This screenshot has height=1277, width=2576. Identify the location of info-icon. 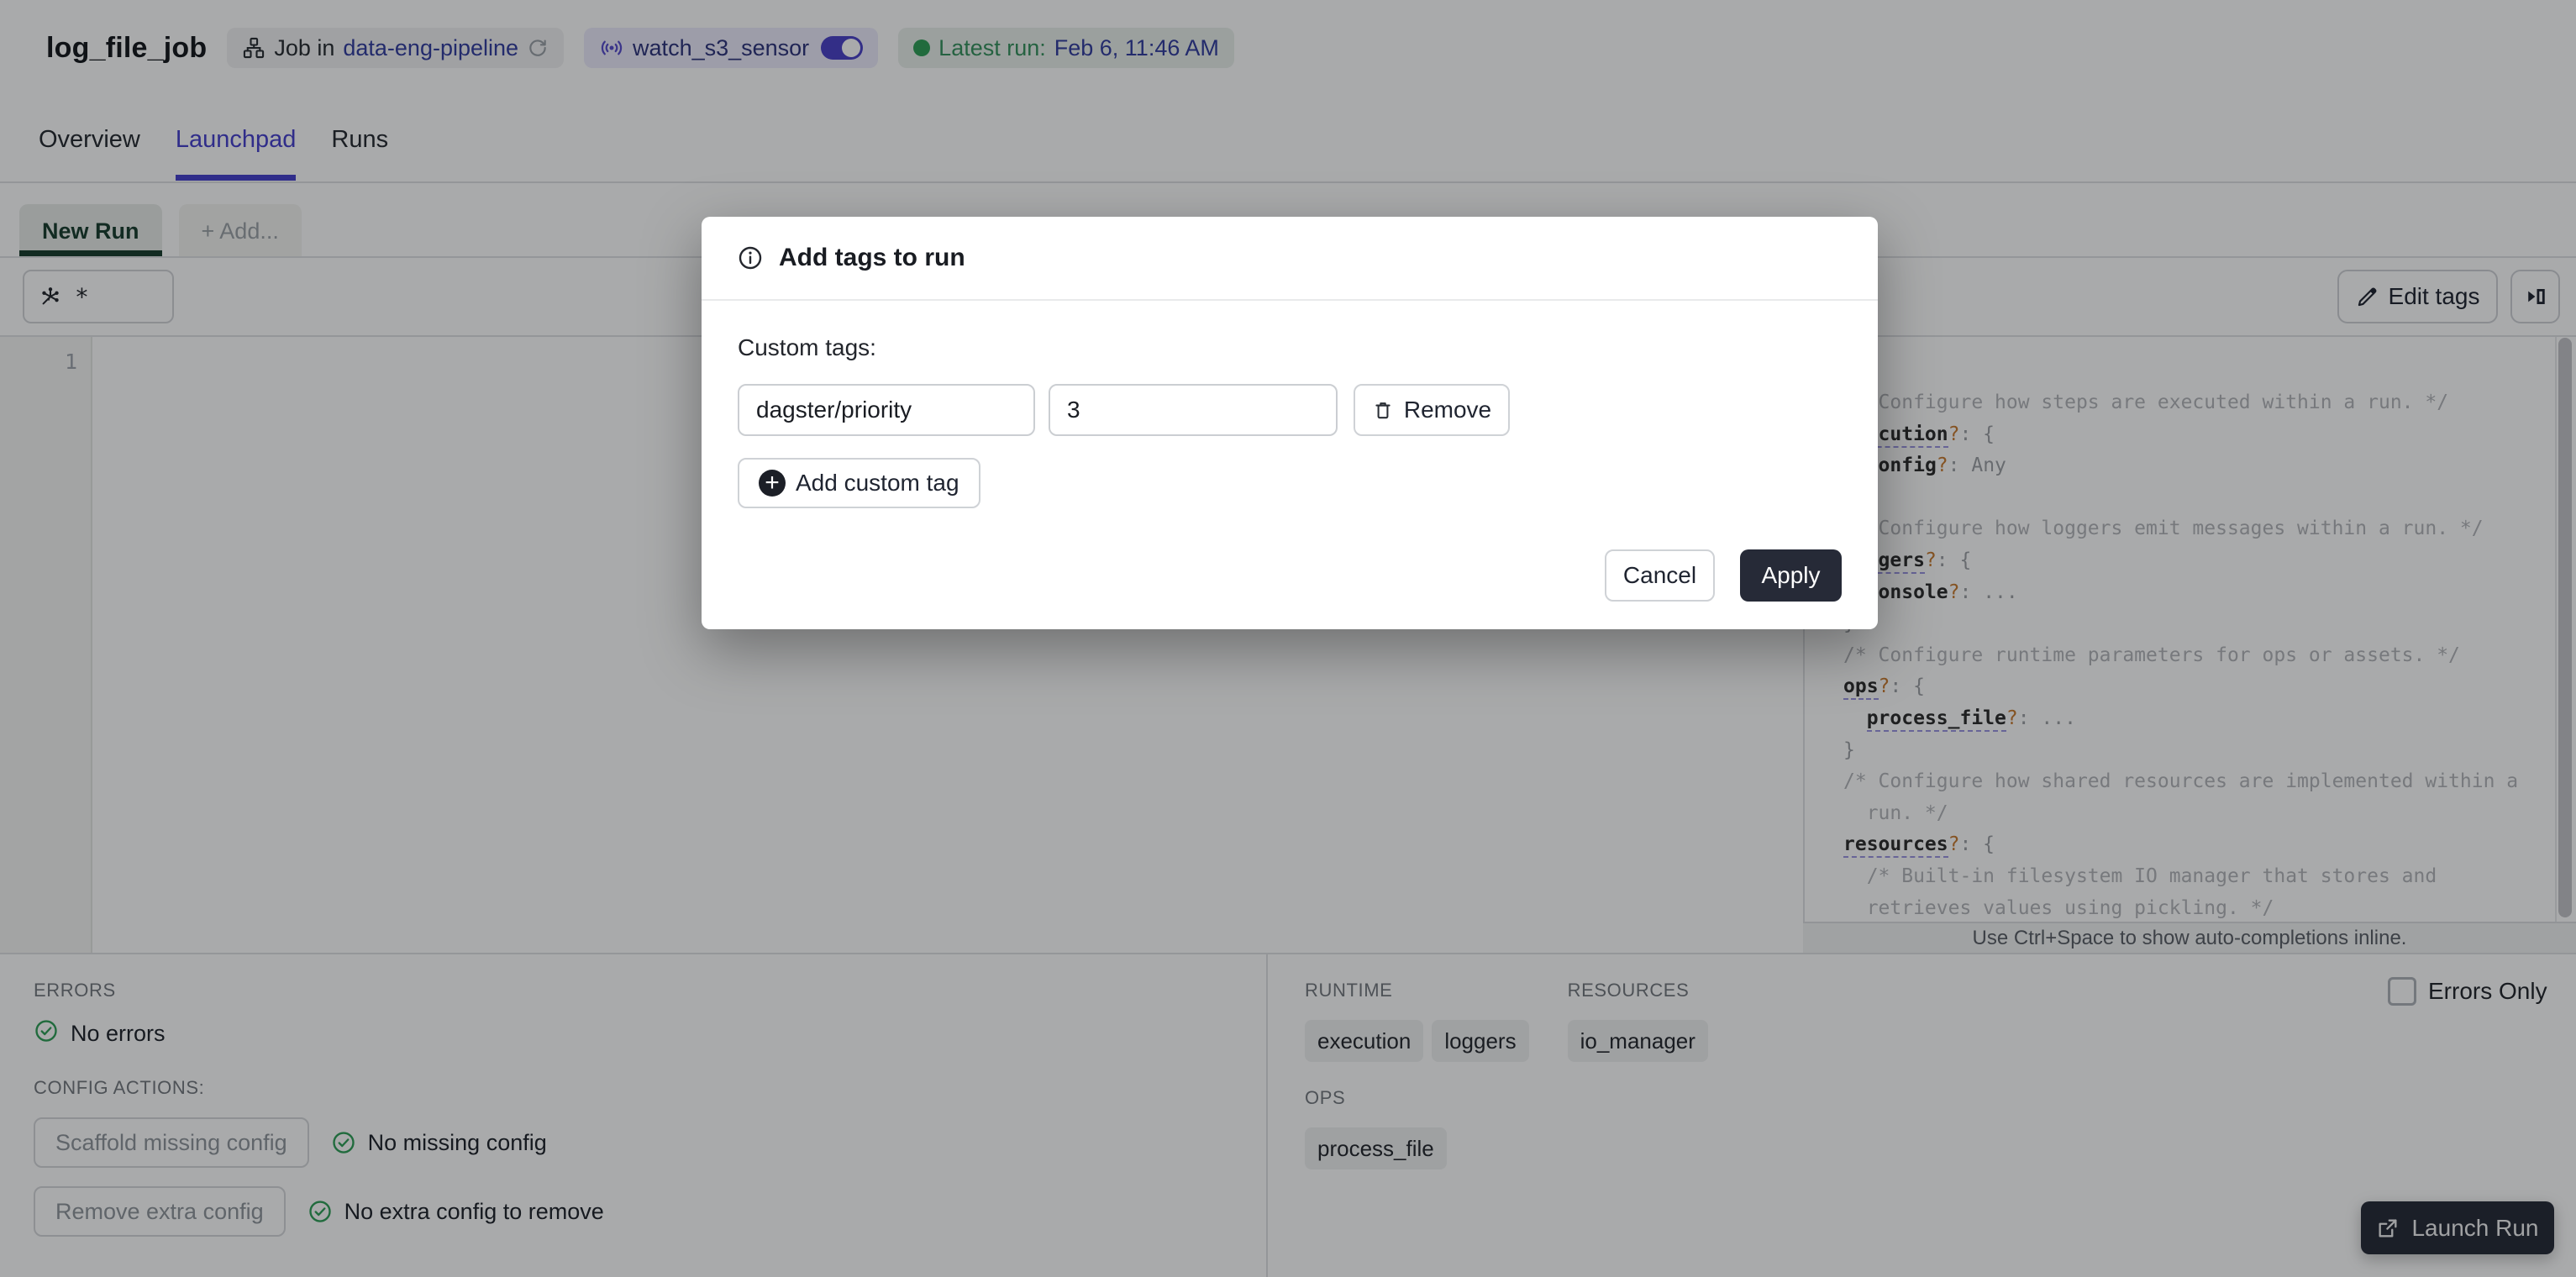
(750, 257).